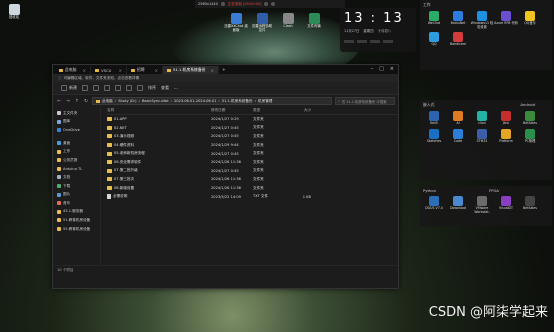  Describe the element at coordinates (482, 136) in the screenshot. I see `panel-item-stm32: STM32` at that location.